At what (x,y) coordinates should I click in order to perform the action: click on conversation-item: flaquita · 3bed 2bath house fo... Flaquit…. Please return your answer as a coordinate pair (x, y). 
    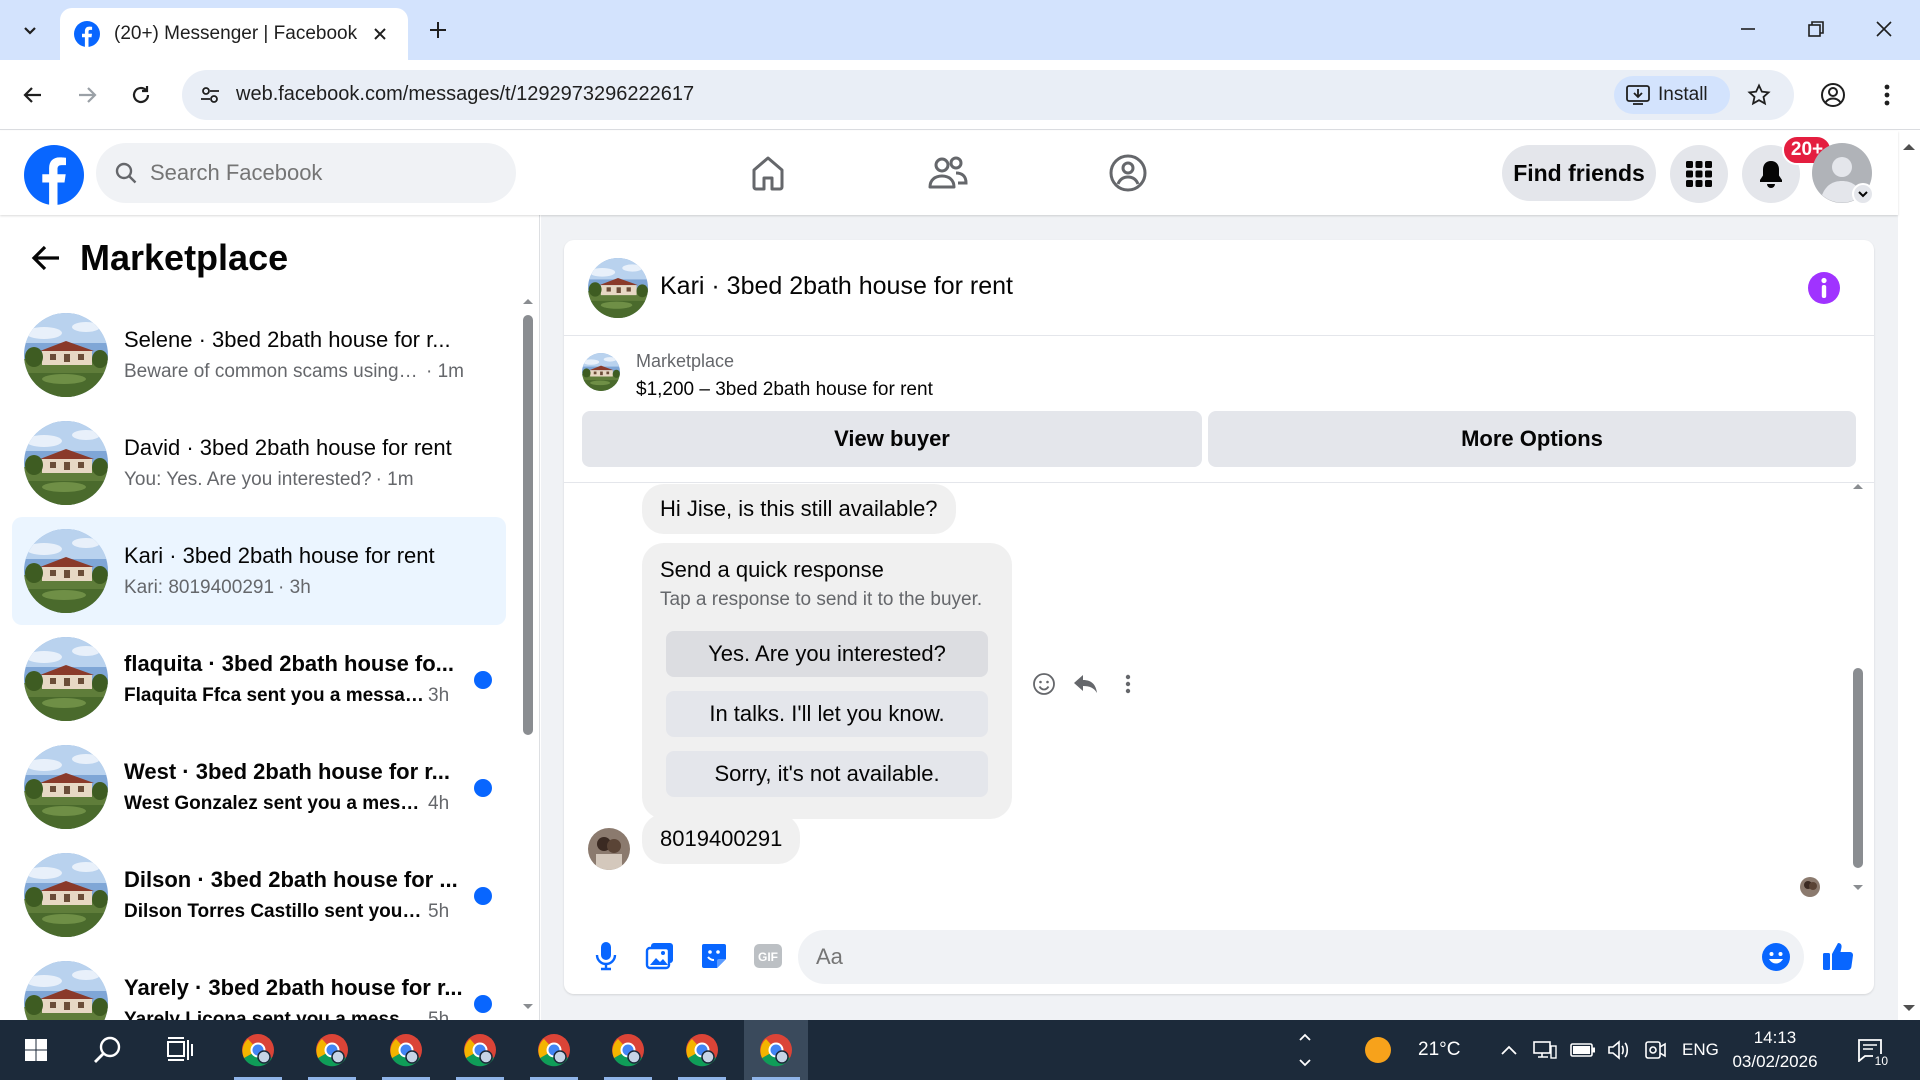
    Looking at the image, I should click on (259, 679).